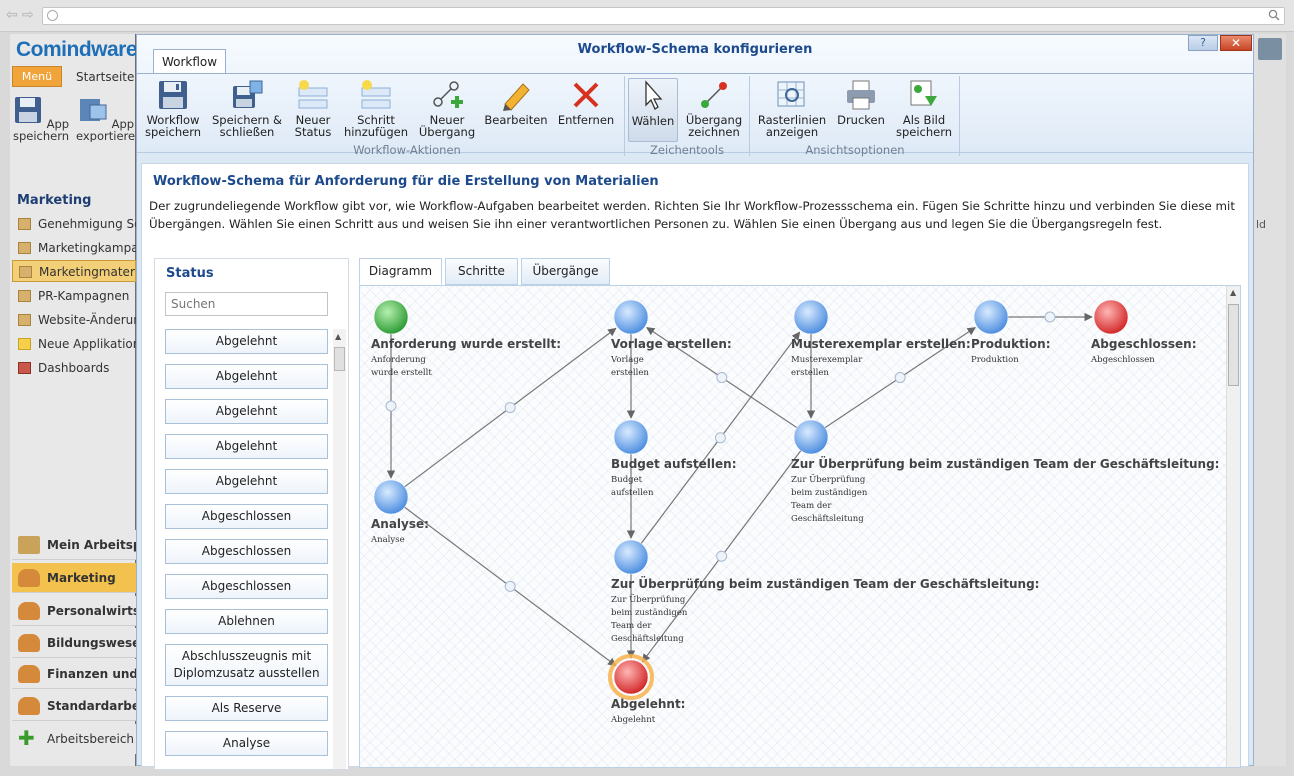  I want to click on people-icon, so click(29, 674).